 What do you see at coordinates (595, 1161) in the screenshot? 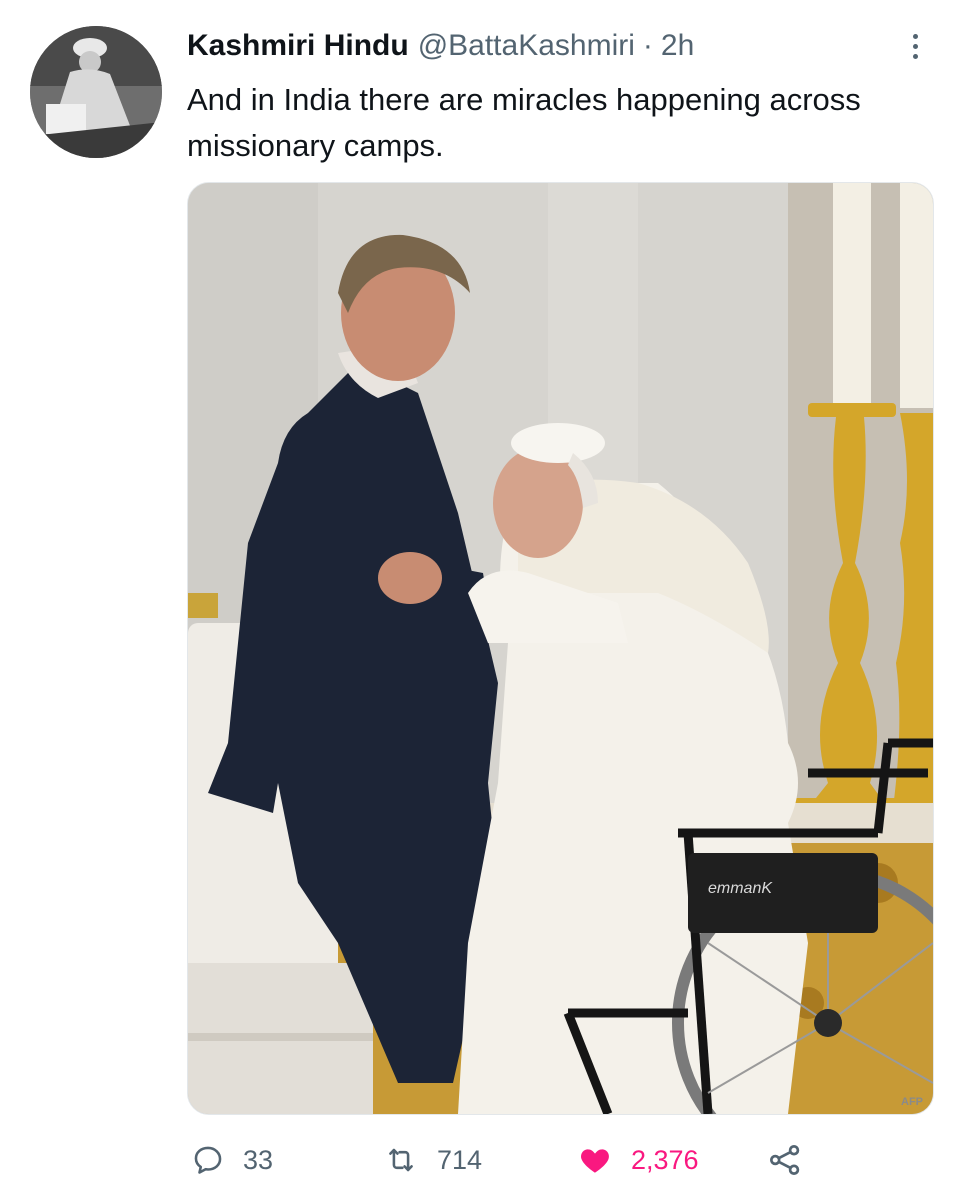
I see `heart-filled-icon` at bounding box center [595, 1161].